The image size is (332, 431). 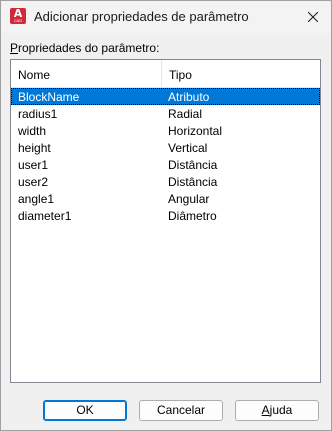 I want to click on help-button-accelerator: A, so click(x=265, y=410).